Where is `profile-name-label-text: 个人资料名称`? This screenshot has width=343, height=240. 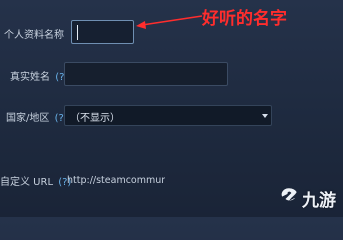
profile-name-label-text: 个人资料名称 is located at coordinates (34, 35).